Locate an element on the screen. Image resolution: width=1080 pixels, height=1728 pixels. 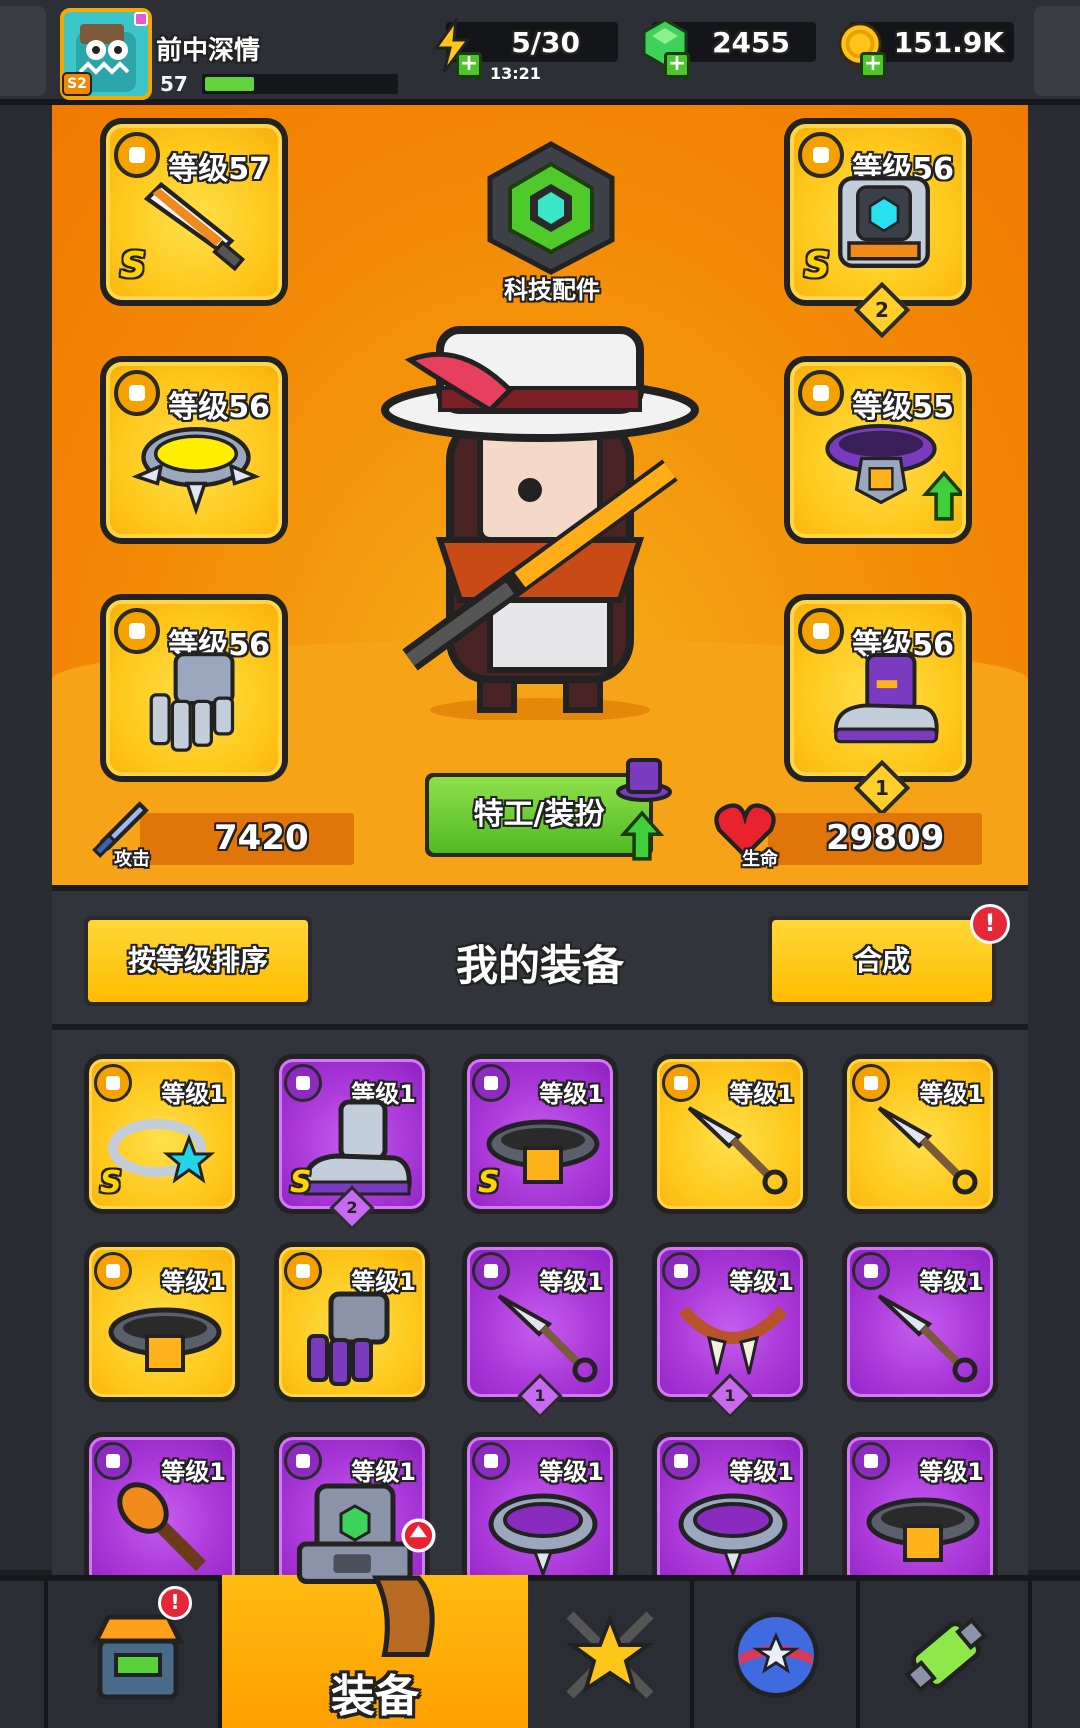
nav-tab-talents is located at coordinates (777, 1654).